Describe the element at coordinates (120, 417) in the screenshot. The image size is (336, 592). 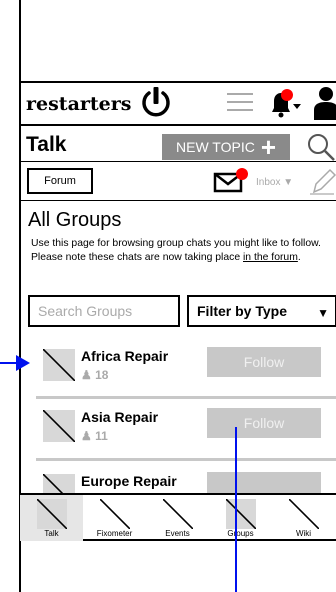
I see `group-name: Asia Repair` at that location.